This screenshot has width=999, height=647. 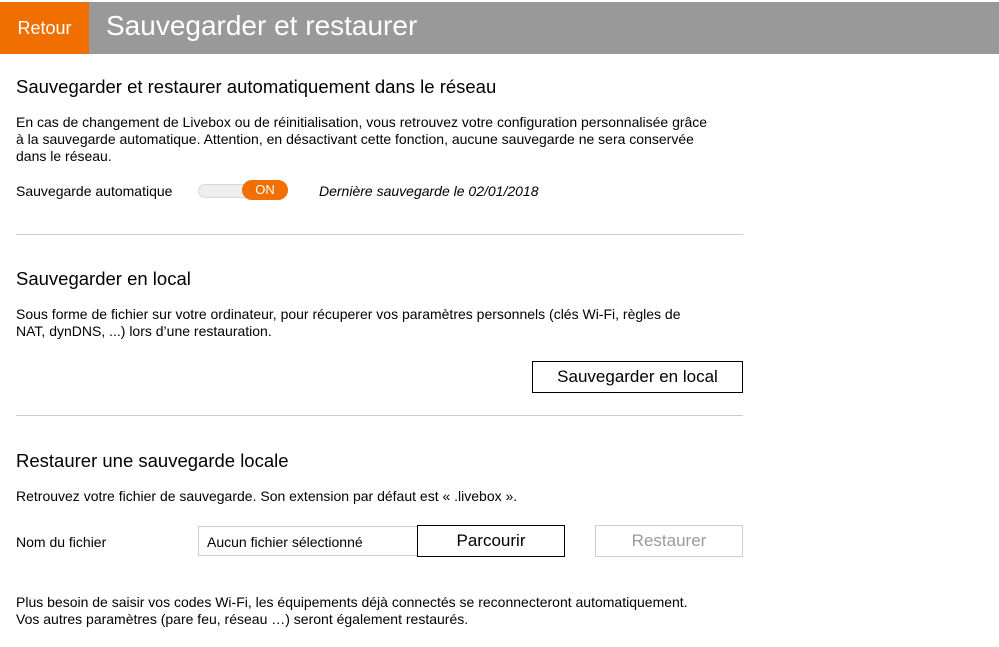 I want to click on auto-backup-toggle-label: Sauvegarde automatique, so click(x=94, y=191).